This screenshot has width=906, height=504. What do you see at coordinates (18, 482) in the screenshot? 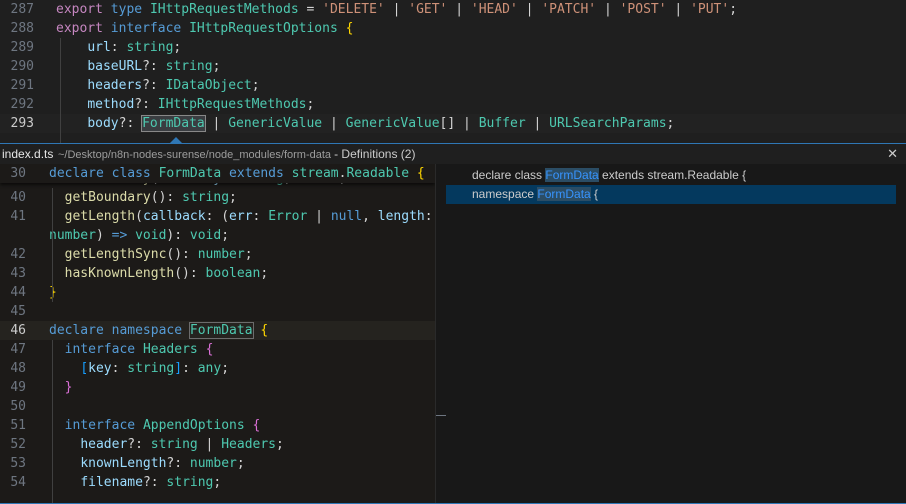
I see `line-number: 54` at bounding box center [18, 482].